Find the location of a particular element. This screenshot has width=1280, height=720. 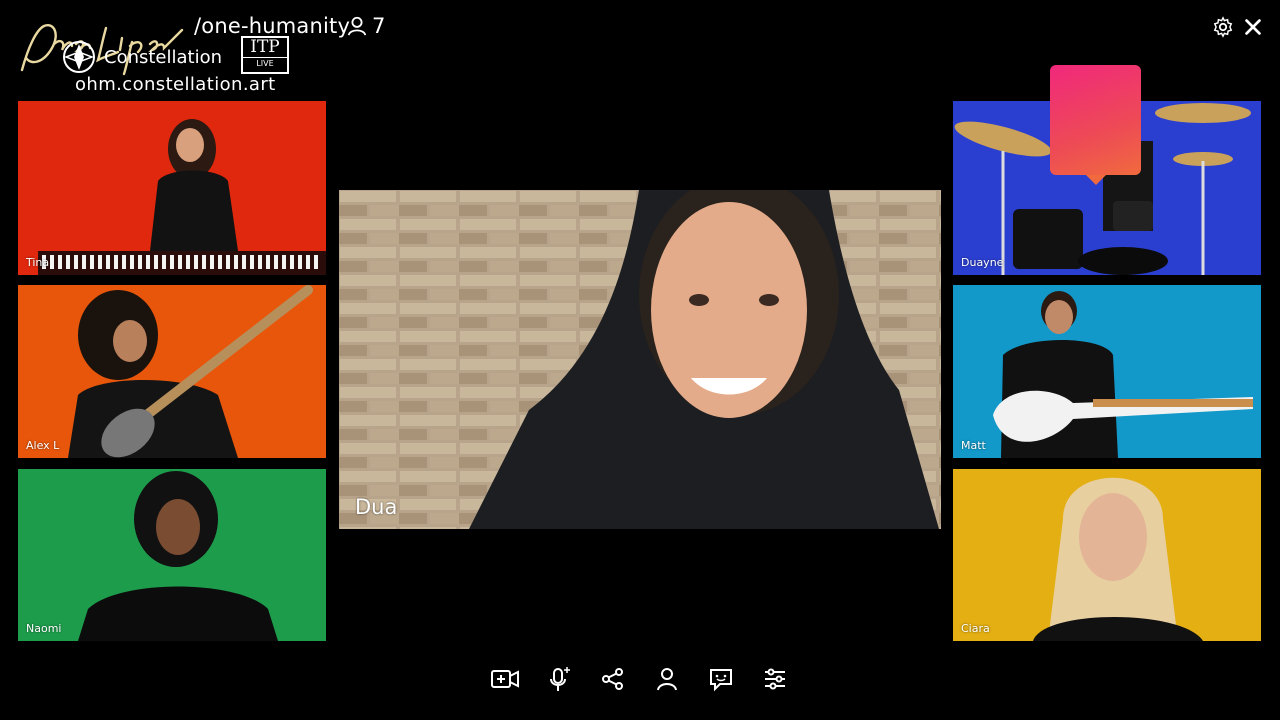

participant-count-value: 7 is located at coordinates (379, 26).